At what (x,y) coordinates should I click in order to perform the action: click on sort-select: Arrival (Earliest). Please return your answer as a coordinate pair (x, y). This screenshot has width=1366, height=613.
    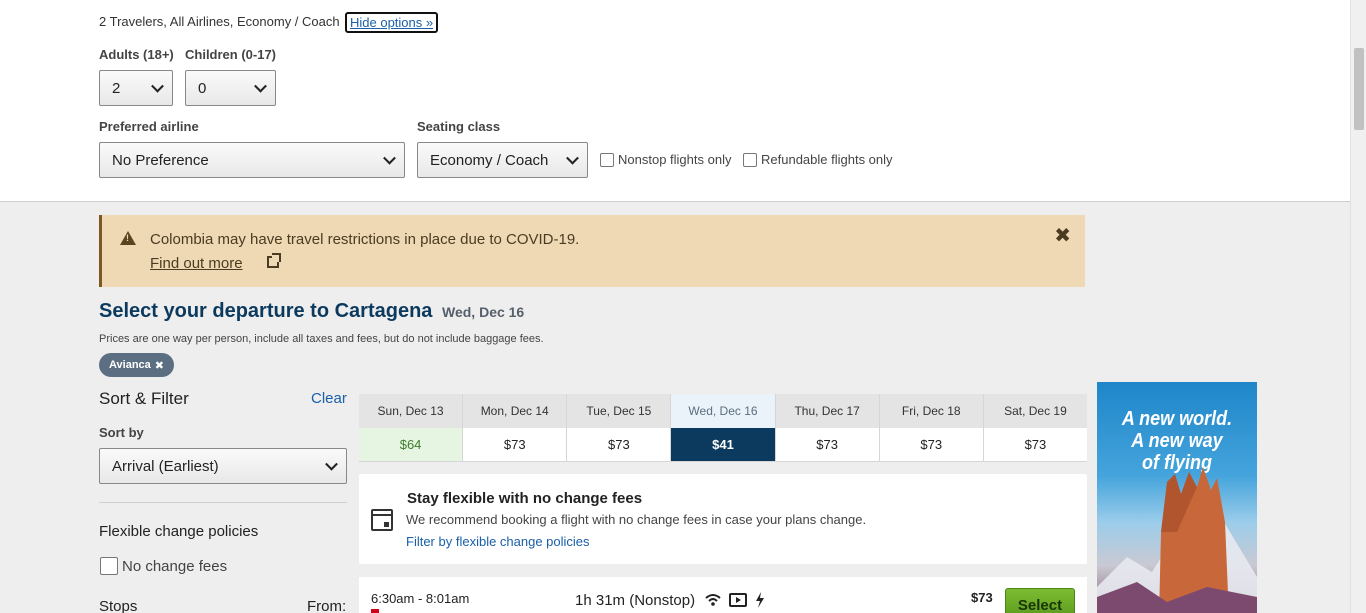
    Looking at the image, I should click on (223, 466).